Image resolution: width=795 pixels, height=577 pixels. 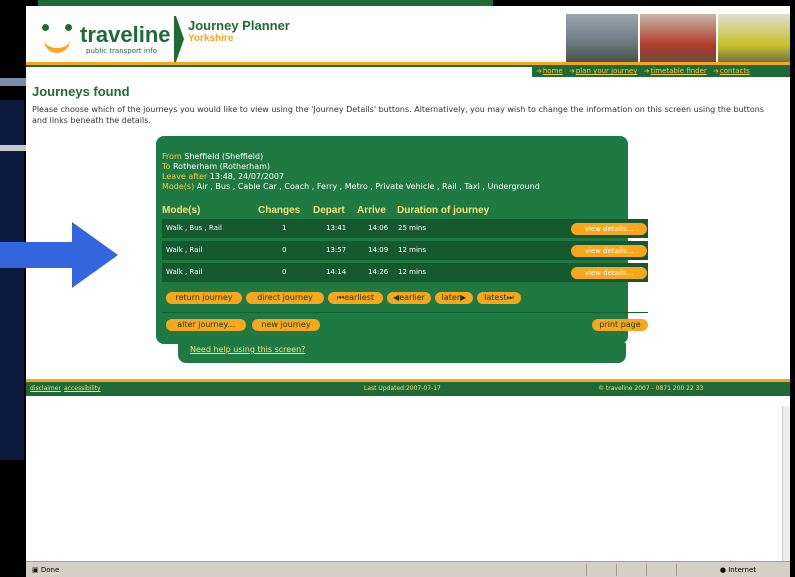 What do you see at coordinates (786, 483) in the screenshot?
I see `scrollbar` at bounding box center [786, 483].